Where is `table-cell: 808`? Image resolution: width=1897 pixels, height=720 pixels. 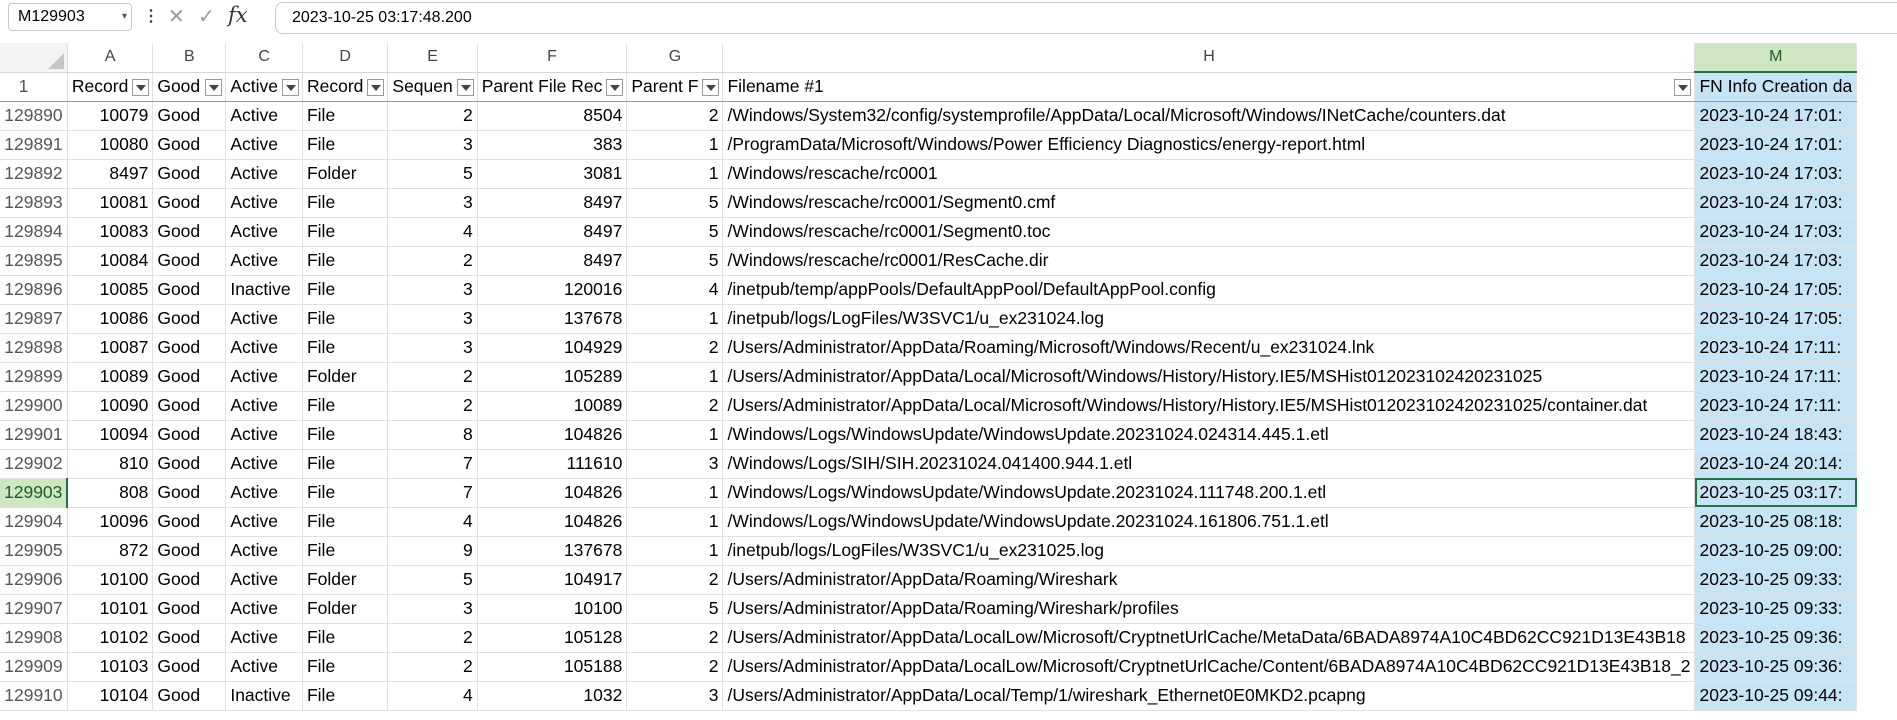 table-cell: 808 is located at coordinates (110, 493).